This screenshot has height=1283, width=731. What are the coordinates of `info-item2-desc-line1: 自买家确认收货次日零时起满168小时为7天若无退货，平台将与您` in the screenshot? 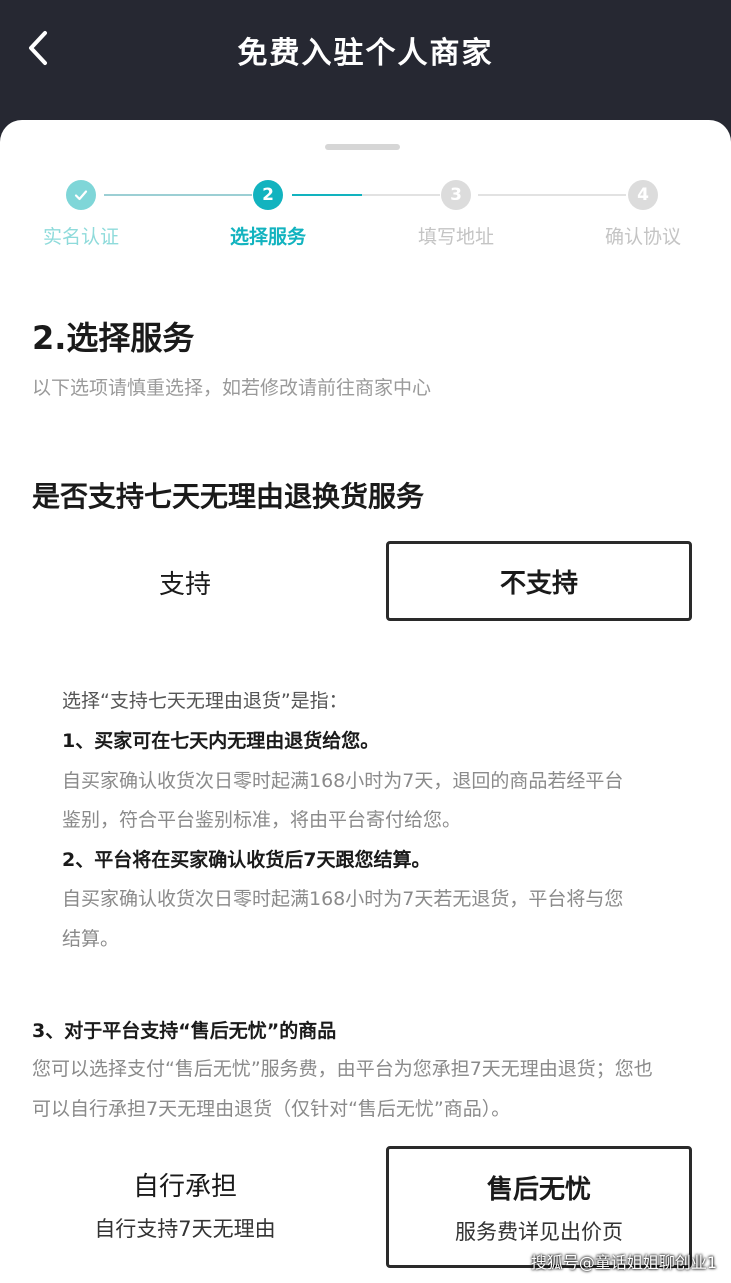 It's located at (343, 899).